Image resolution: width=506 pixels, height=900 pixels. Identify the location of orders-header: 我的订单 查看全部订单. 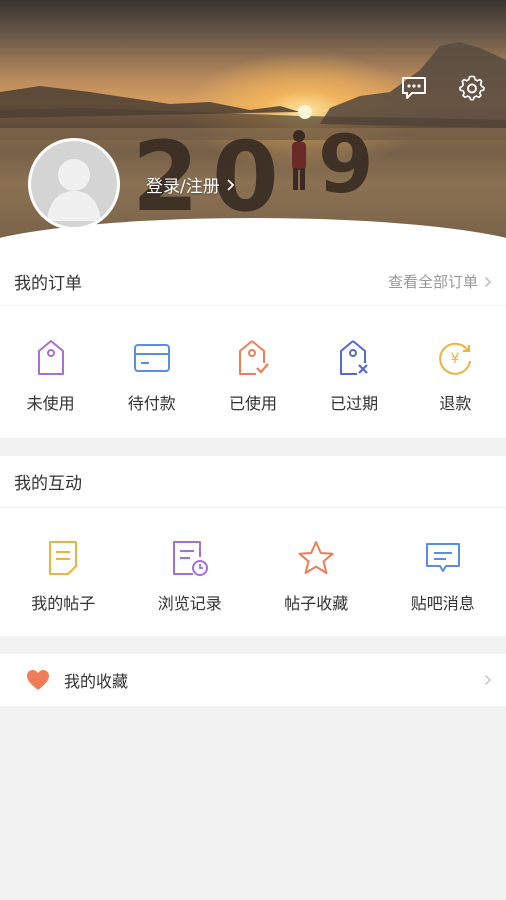
(253, 282).